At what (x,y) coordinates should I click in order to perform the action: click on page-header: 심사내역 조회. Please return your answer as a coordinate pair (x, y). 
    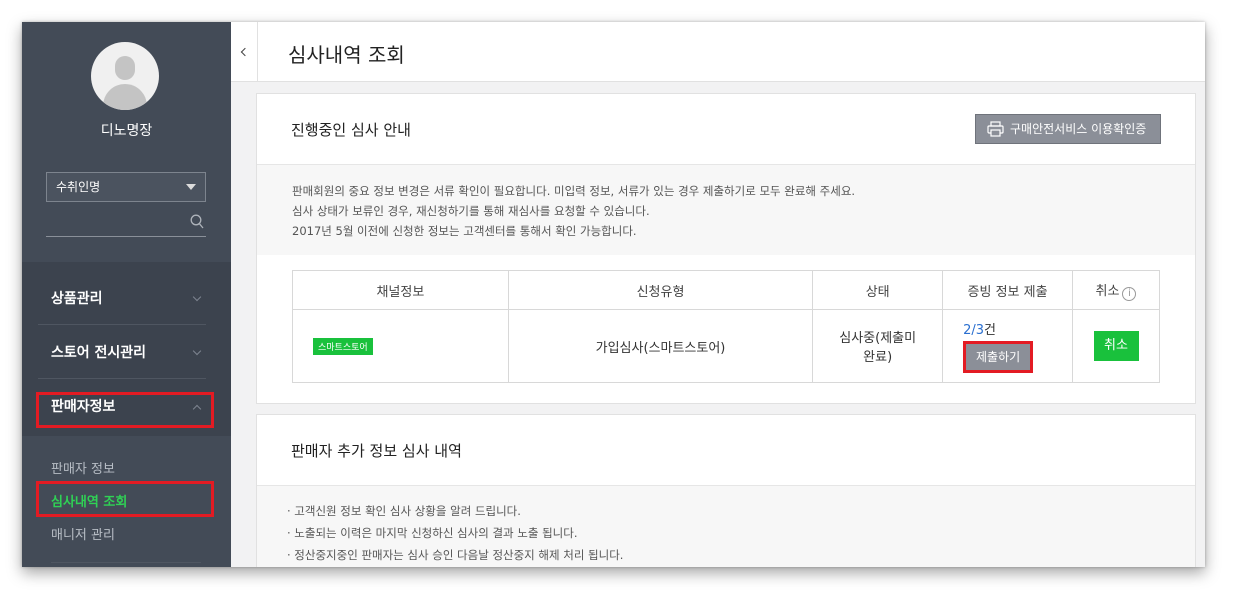
    Looking at the image, I should click on (718, 52).